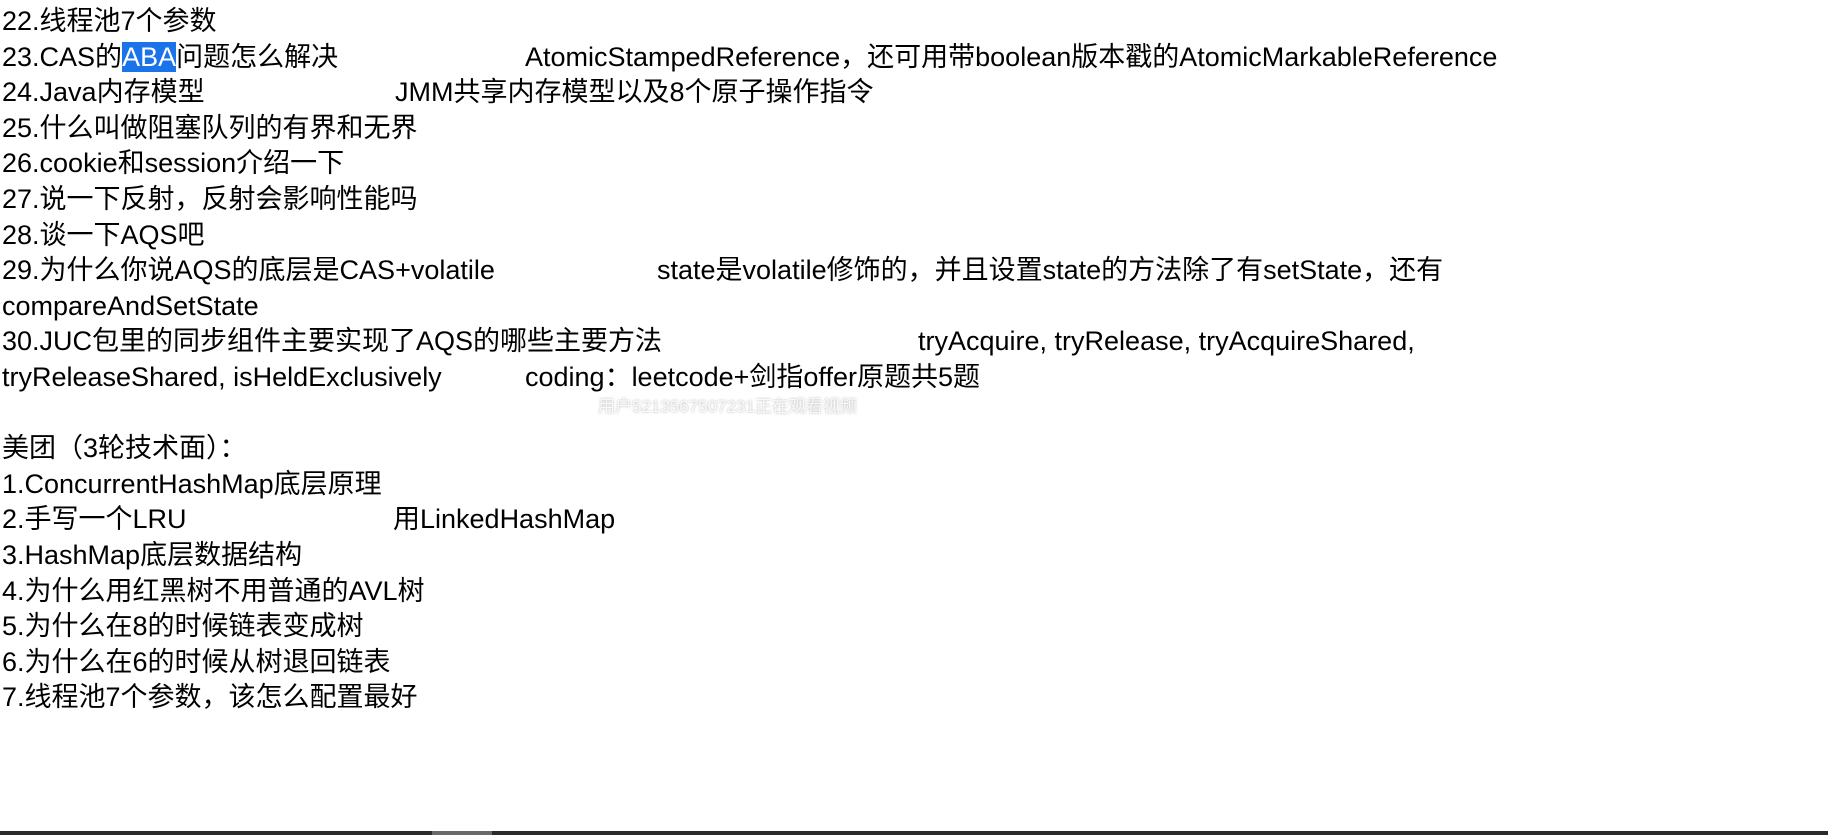 Image resolution: width=1828 pixels, height=835 pixels. Describe the element at coordinates (914, 627) in the screenshot. I see `list-item: 5.为什么在8的时候链表变成树` at that location.